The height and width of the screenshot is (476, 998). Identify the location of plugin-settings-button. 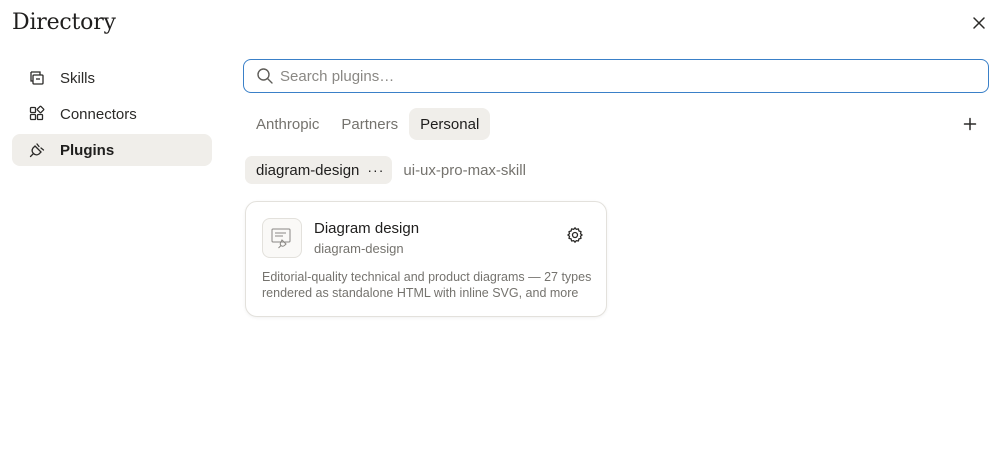
(575, 235).